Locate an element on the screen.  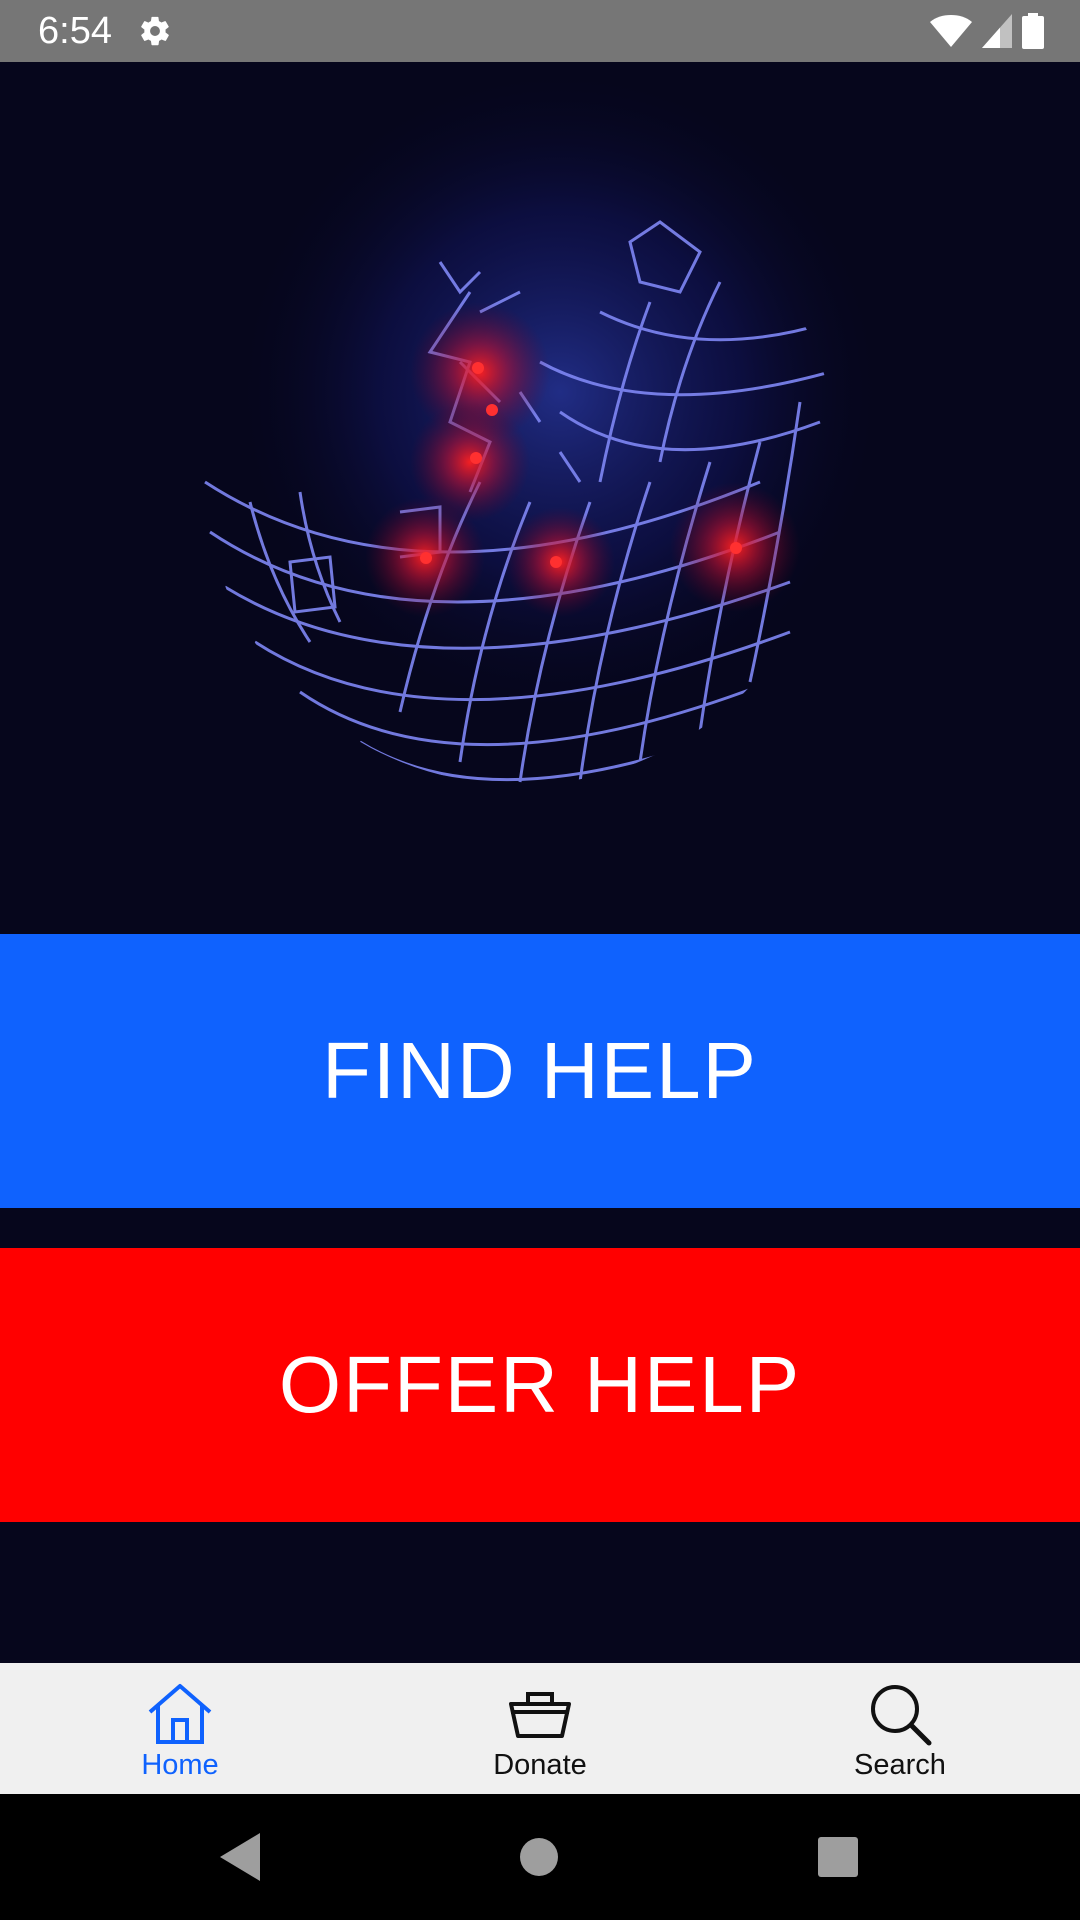
nav-item-donate: Donate is located at coordinates (540, 1728).